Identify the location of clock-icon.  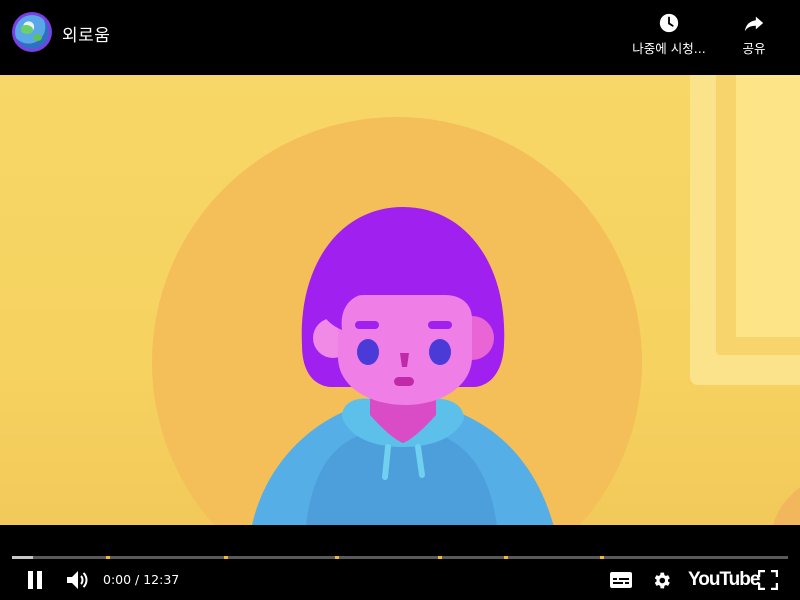
(669, 23).